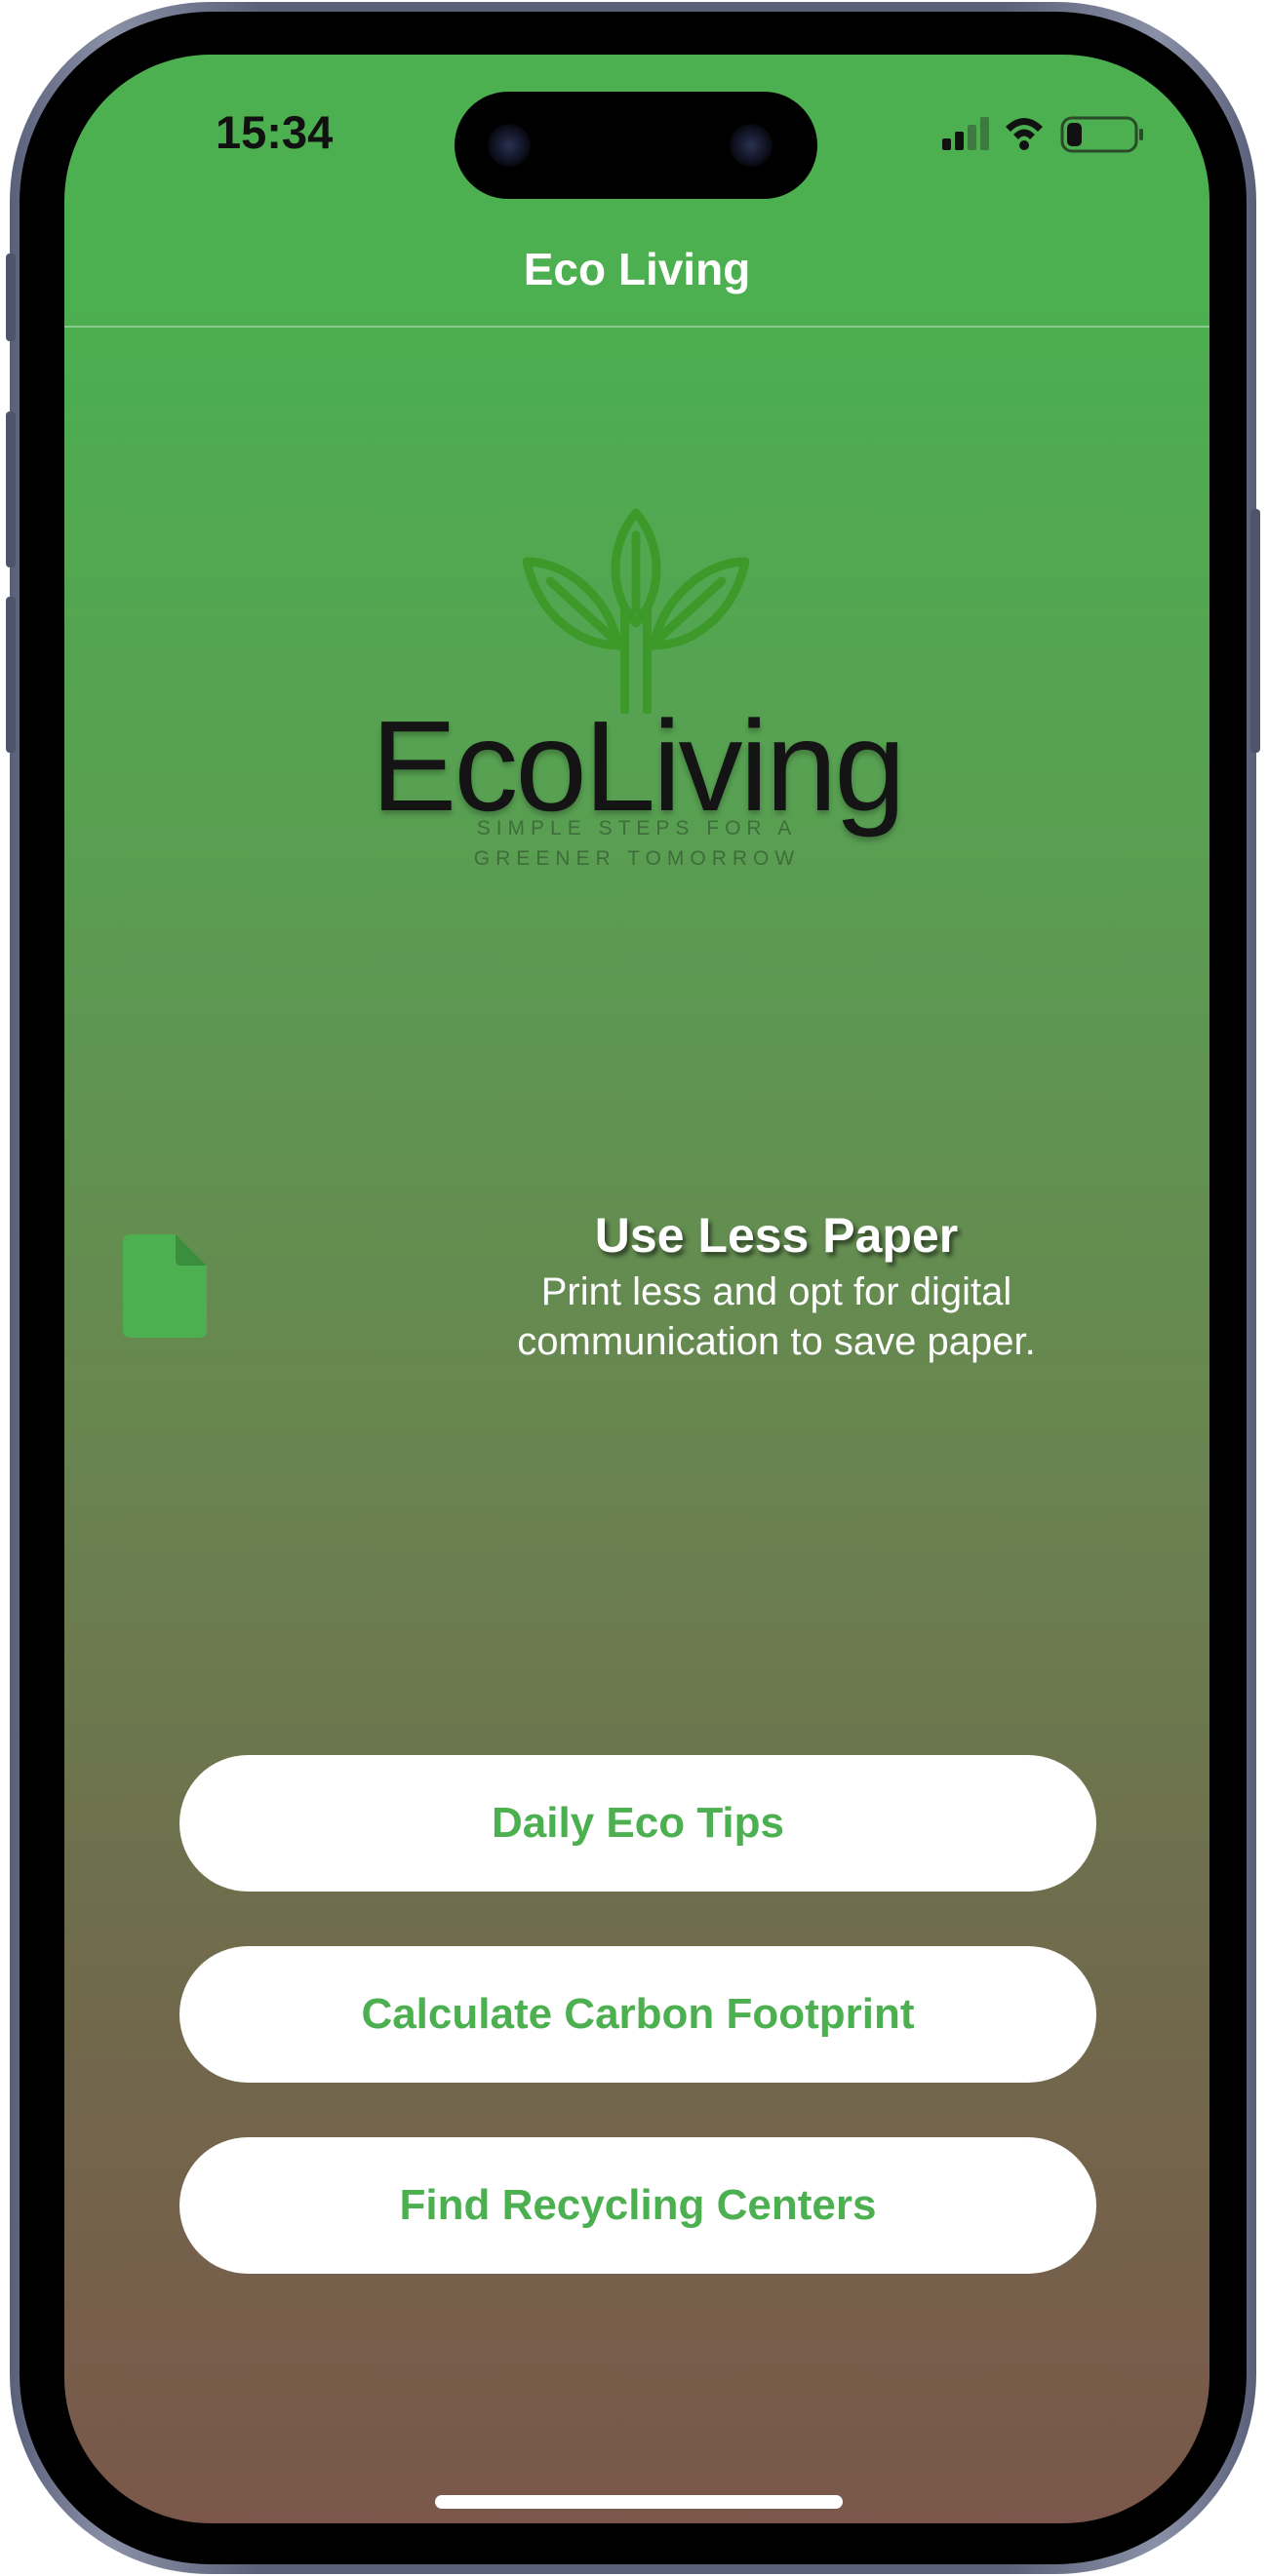 The height and width of the screenshot is (2576, 1268). I want to click on volume-down-button, so click(11, 675).